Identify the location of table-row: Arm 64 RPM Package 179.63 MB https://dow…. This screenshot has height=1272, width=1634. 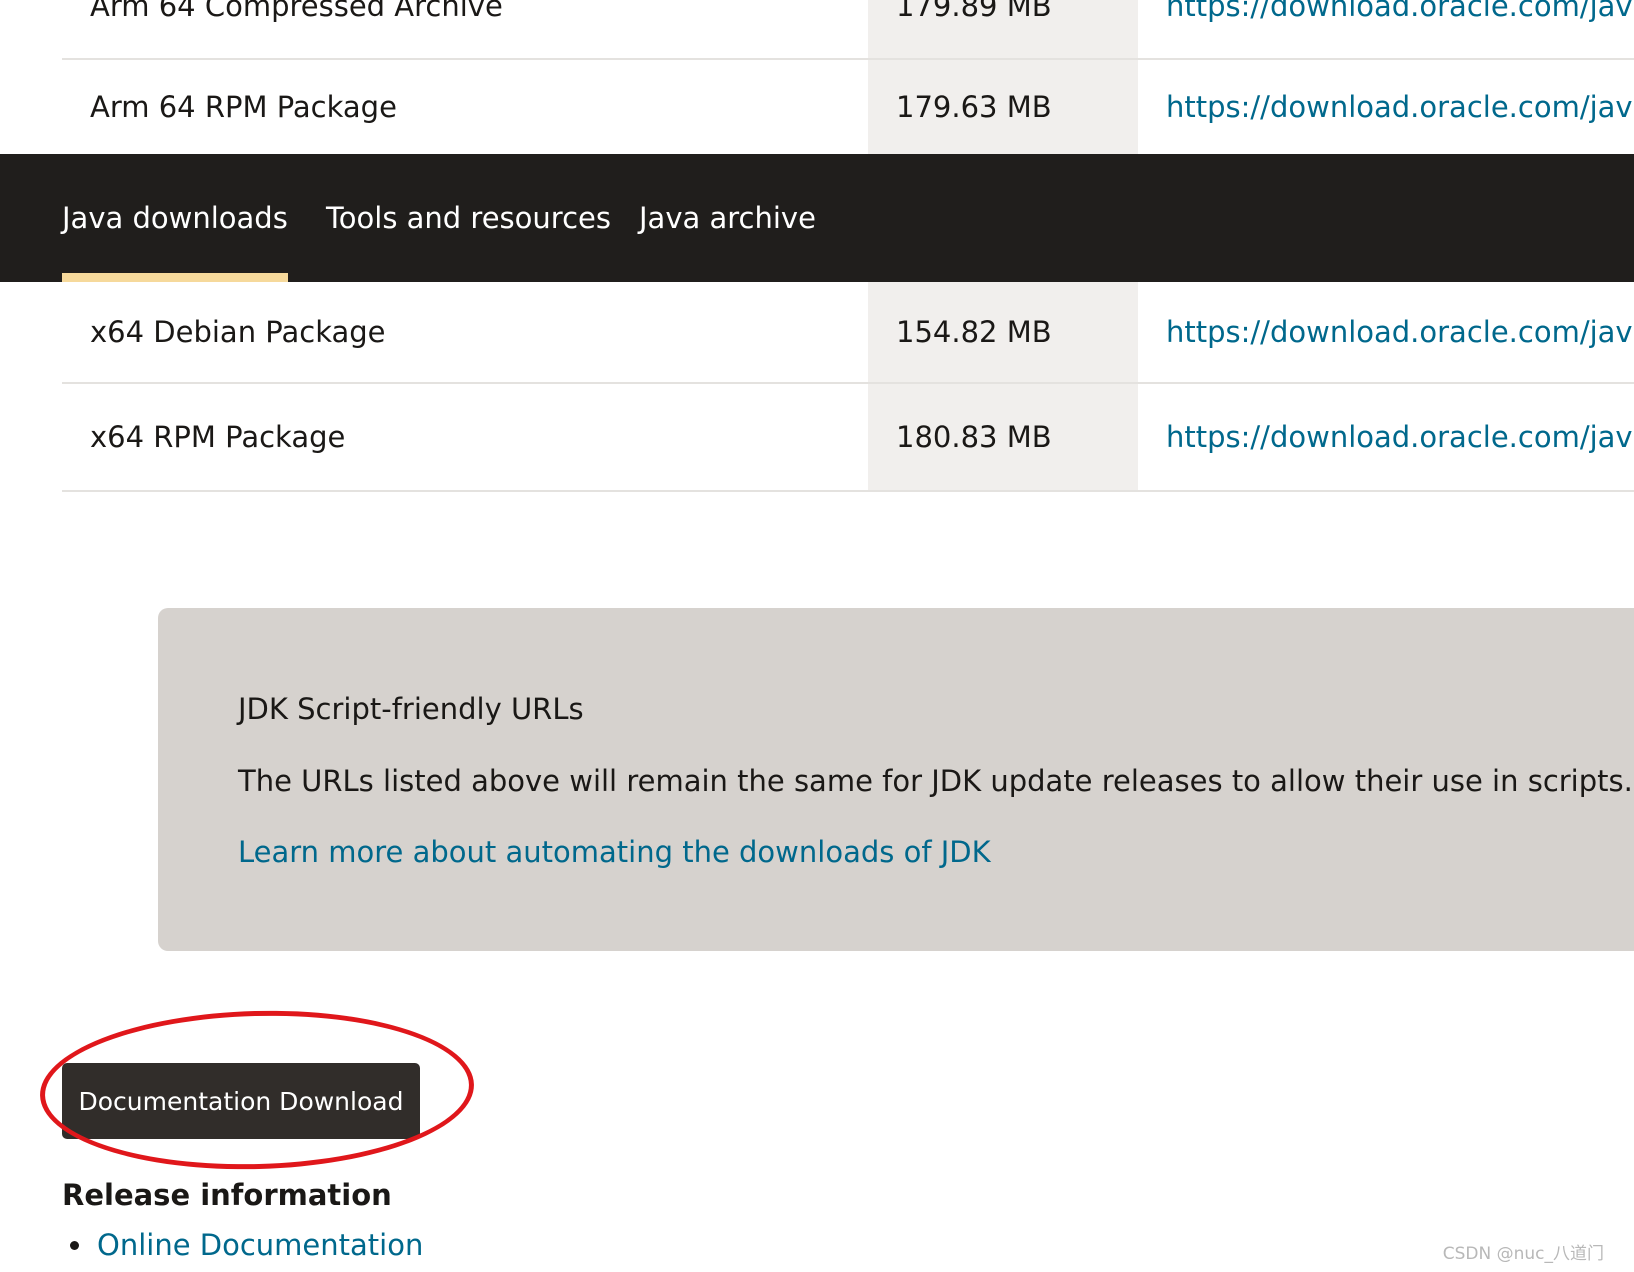
(848, 107).